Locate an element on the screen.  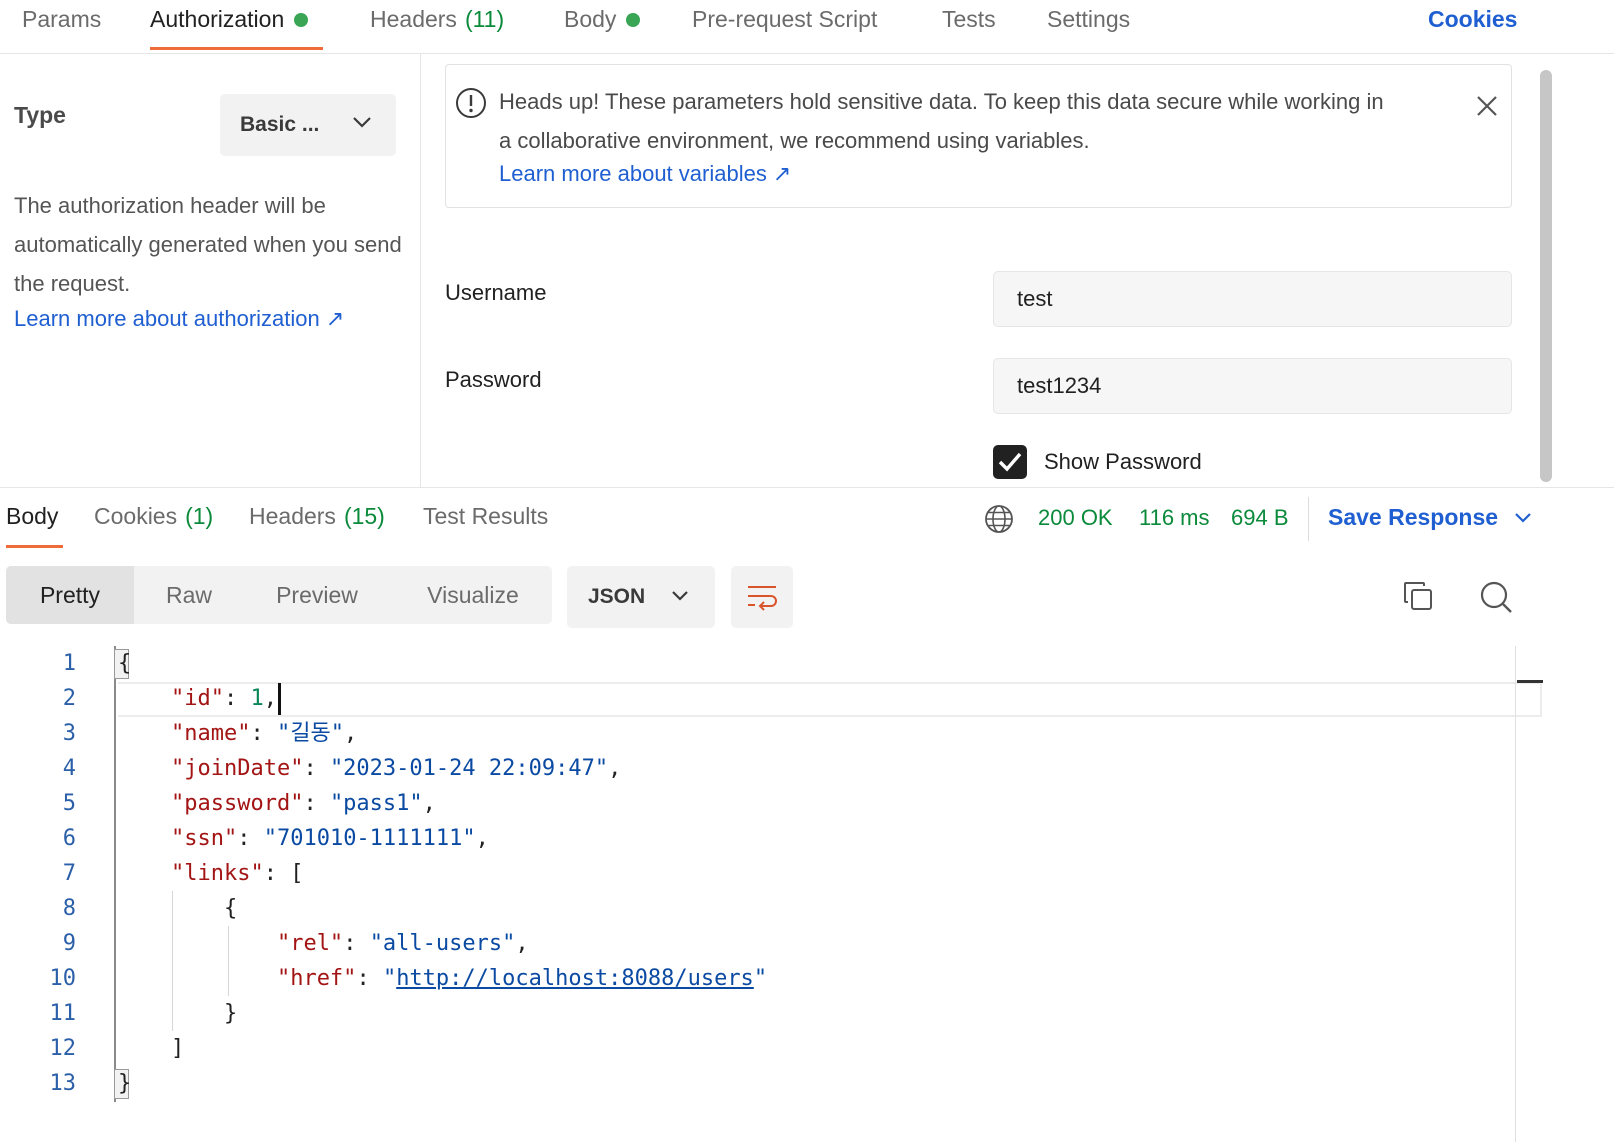
text-caret is located at coordinates (279, 699).